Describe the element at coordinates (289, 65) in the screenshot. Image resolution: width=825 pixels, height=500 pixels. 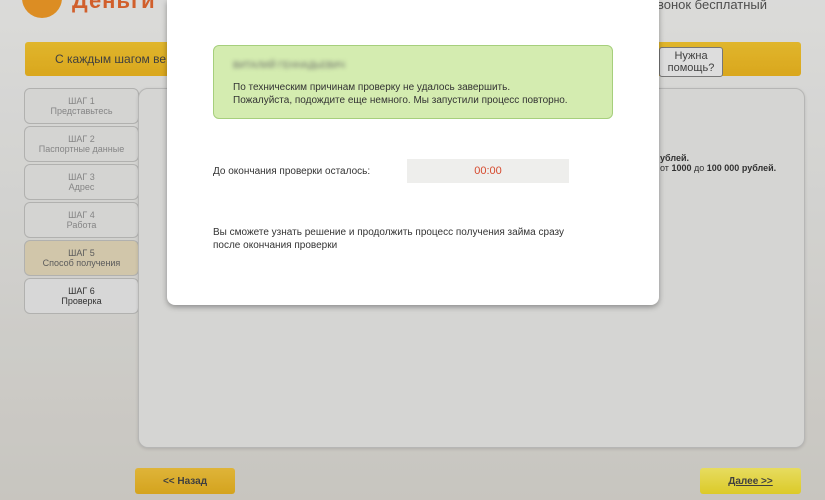
I see `customer-name: ВИТАЛИЙ ГЕННАДЬЕВИЧ` at that location.